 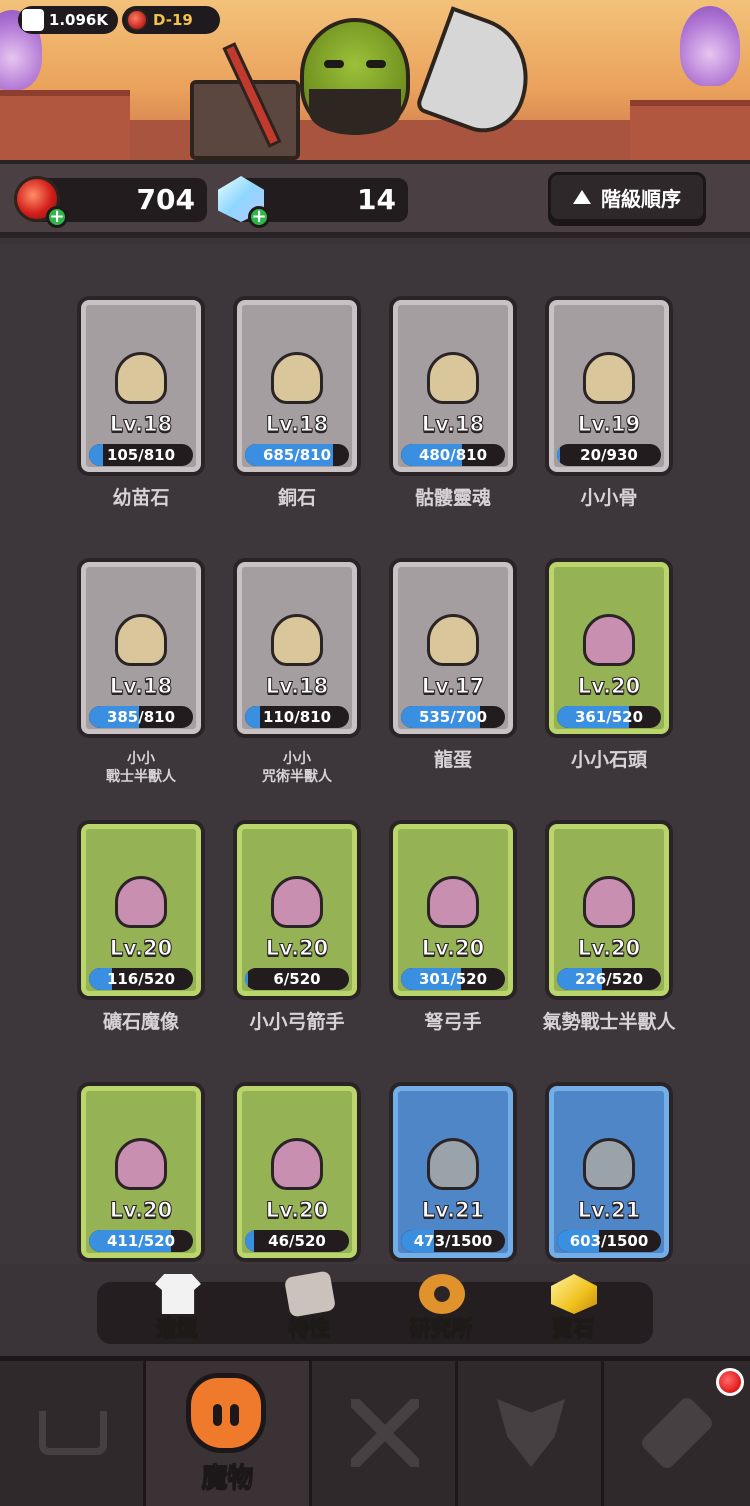 What do you see at coordinates (608, 760) in the screenshot?
I see `monster-name: 小小石頭` at bounding box center [608, 760].